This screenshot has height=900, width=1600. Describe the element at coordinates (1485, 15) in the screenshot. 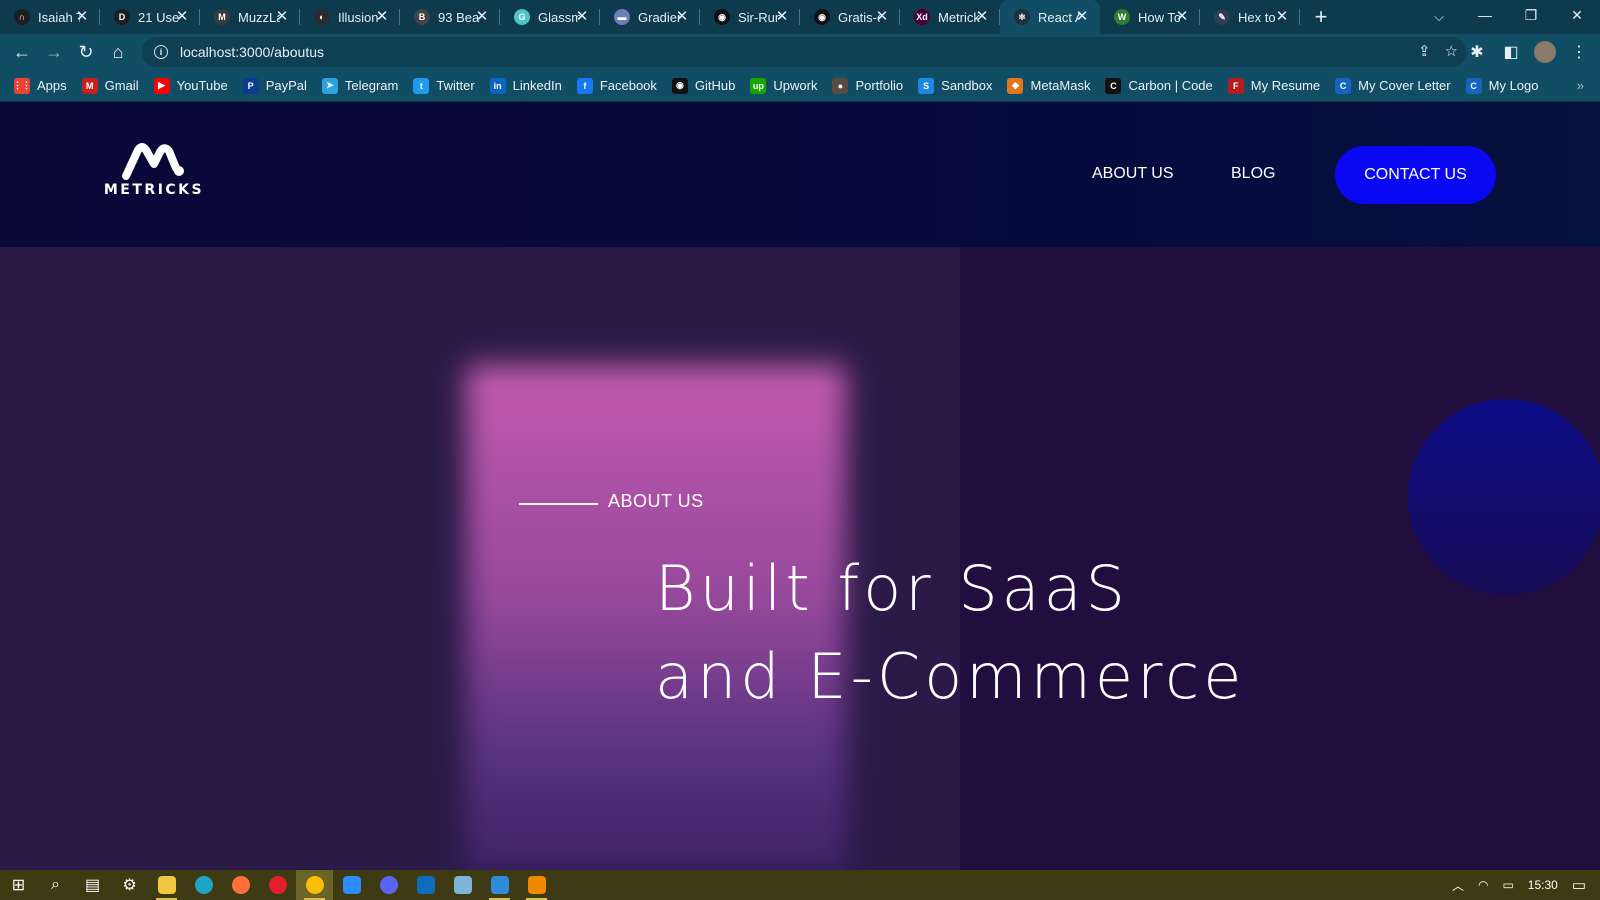

I see `minimize-icon: —` at that location.